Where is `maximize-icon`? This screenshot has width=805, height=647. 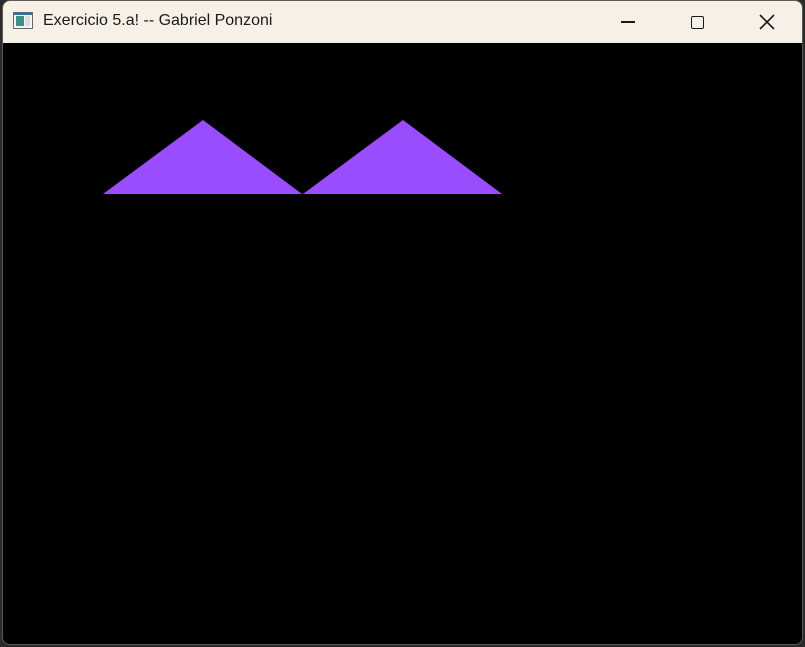 maximize-icon is located at coordinates (697, 22).